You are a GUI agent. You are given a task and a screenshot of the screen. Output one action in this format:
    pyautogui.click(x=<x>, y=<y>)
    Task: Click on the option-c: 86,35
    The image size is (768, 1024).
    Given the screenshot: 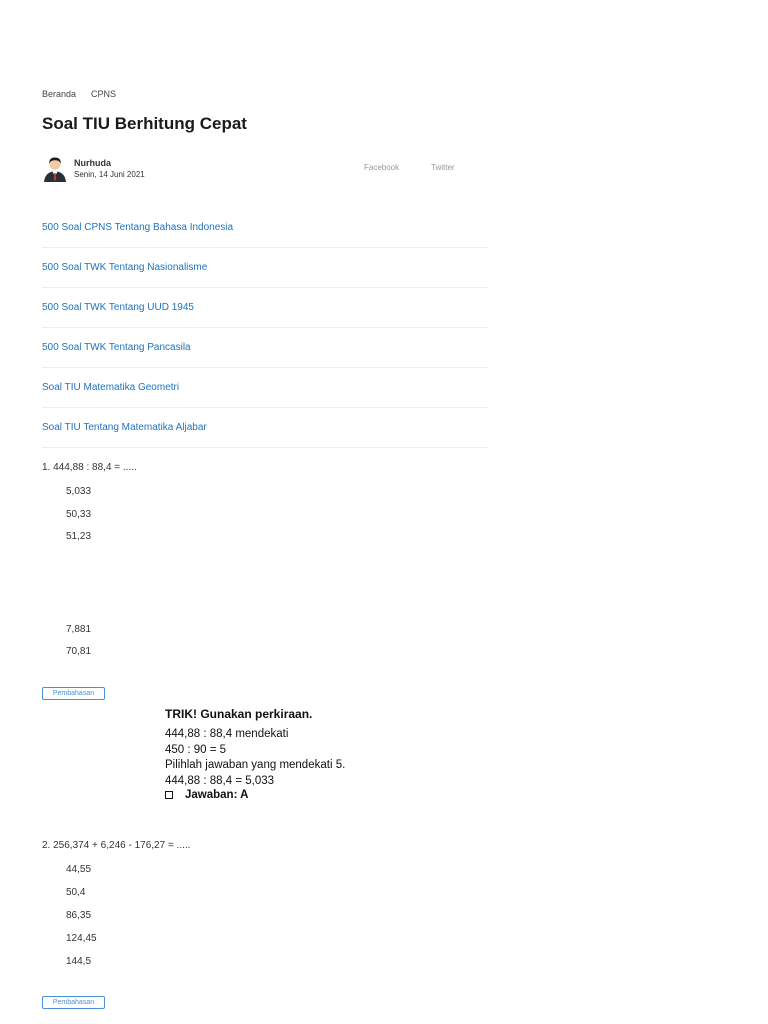 What is the action you would take?
    pyautogui.click(x=78, y=915)
    